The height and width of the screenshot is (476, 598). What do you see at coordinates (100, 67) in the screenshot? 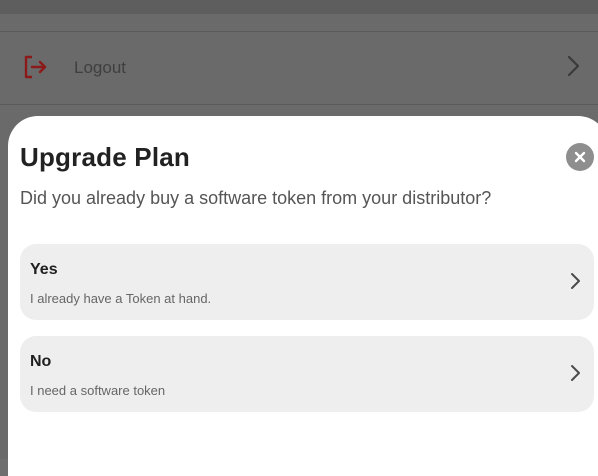
I see `logout-label: Logout` at bounding box center [100, 67].